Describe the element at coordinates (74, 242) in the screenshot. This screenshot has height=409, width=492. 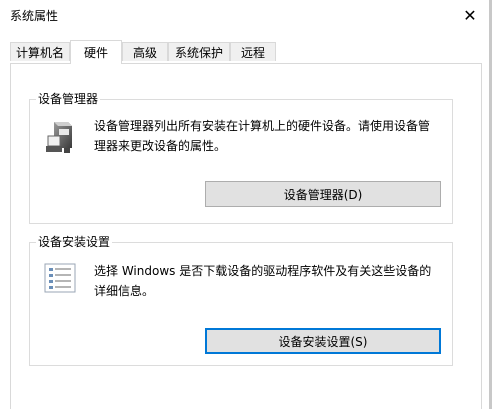
I see `device-install-group-title: 设备安装设置` at that location.